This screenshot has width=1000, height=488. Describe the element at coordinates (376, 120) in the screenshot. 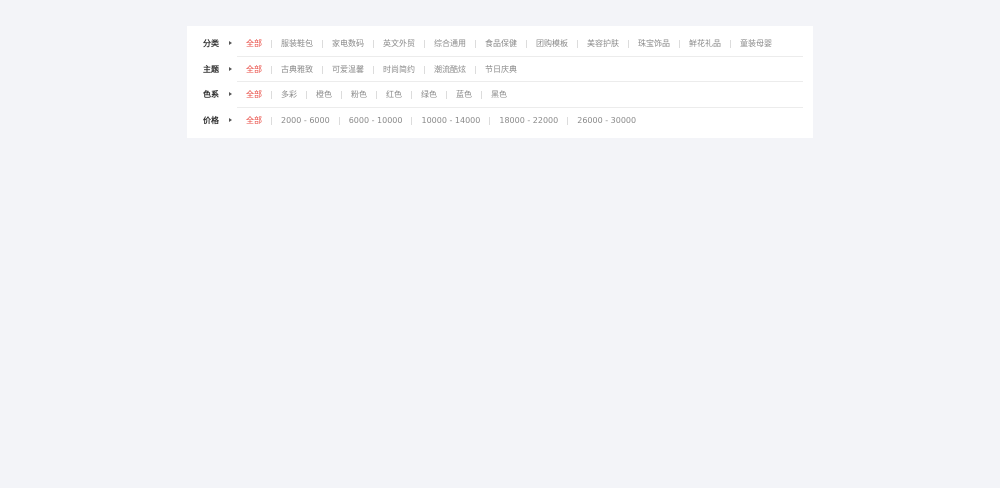

I see `filter-option: 6000 - 10000` at that location.